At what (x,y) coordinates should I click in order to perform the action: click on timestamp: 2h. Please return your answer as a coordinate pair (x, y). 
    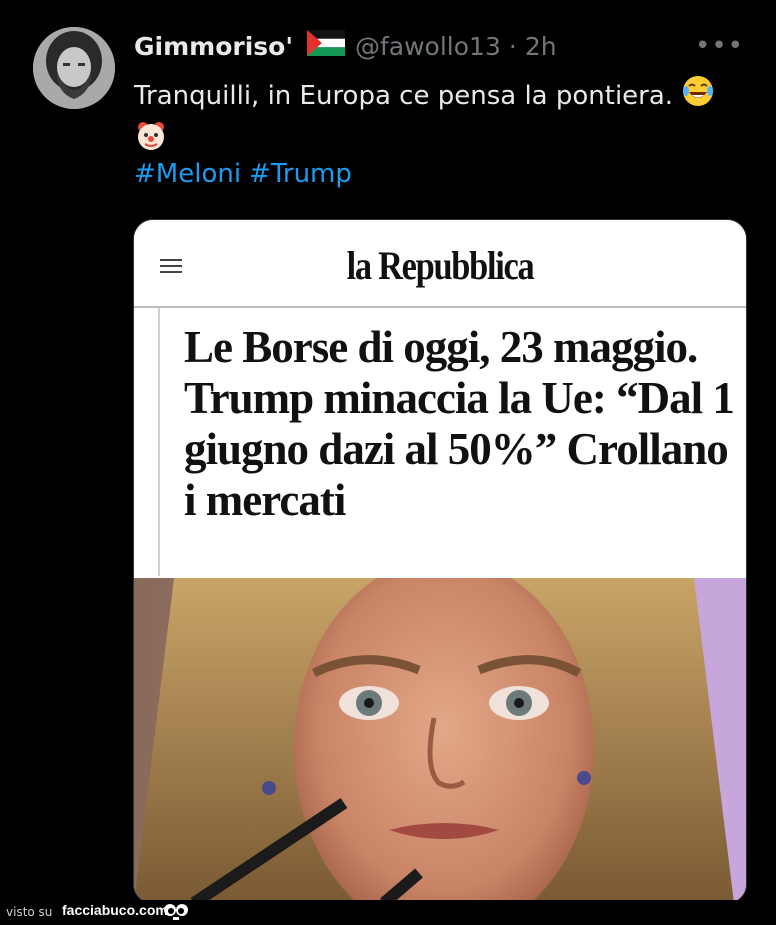
    Looking at the image, I should click on (541, 46).